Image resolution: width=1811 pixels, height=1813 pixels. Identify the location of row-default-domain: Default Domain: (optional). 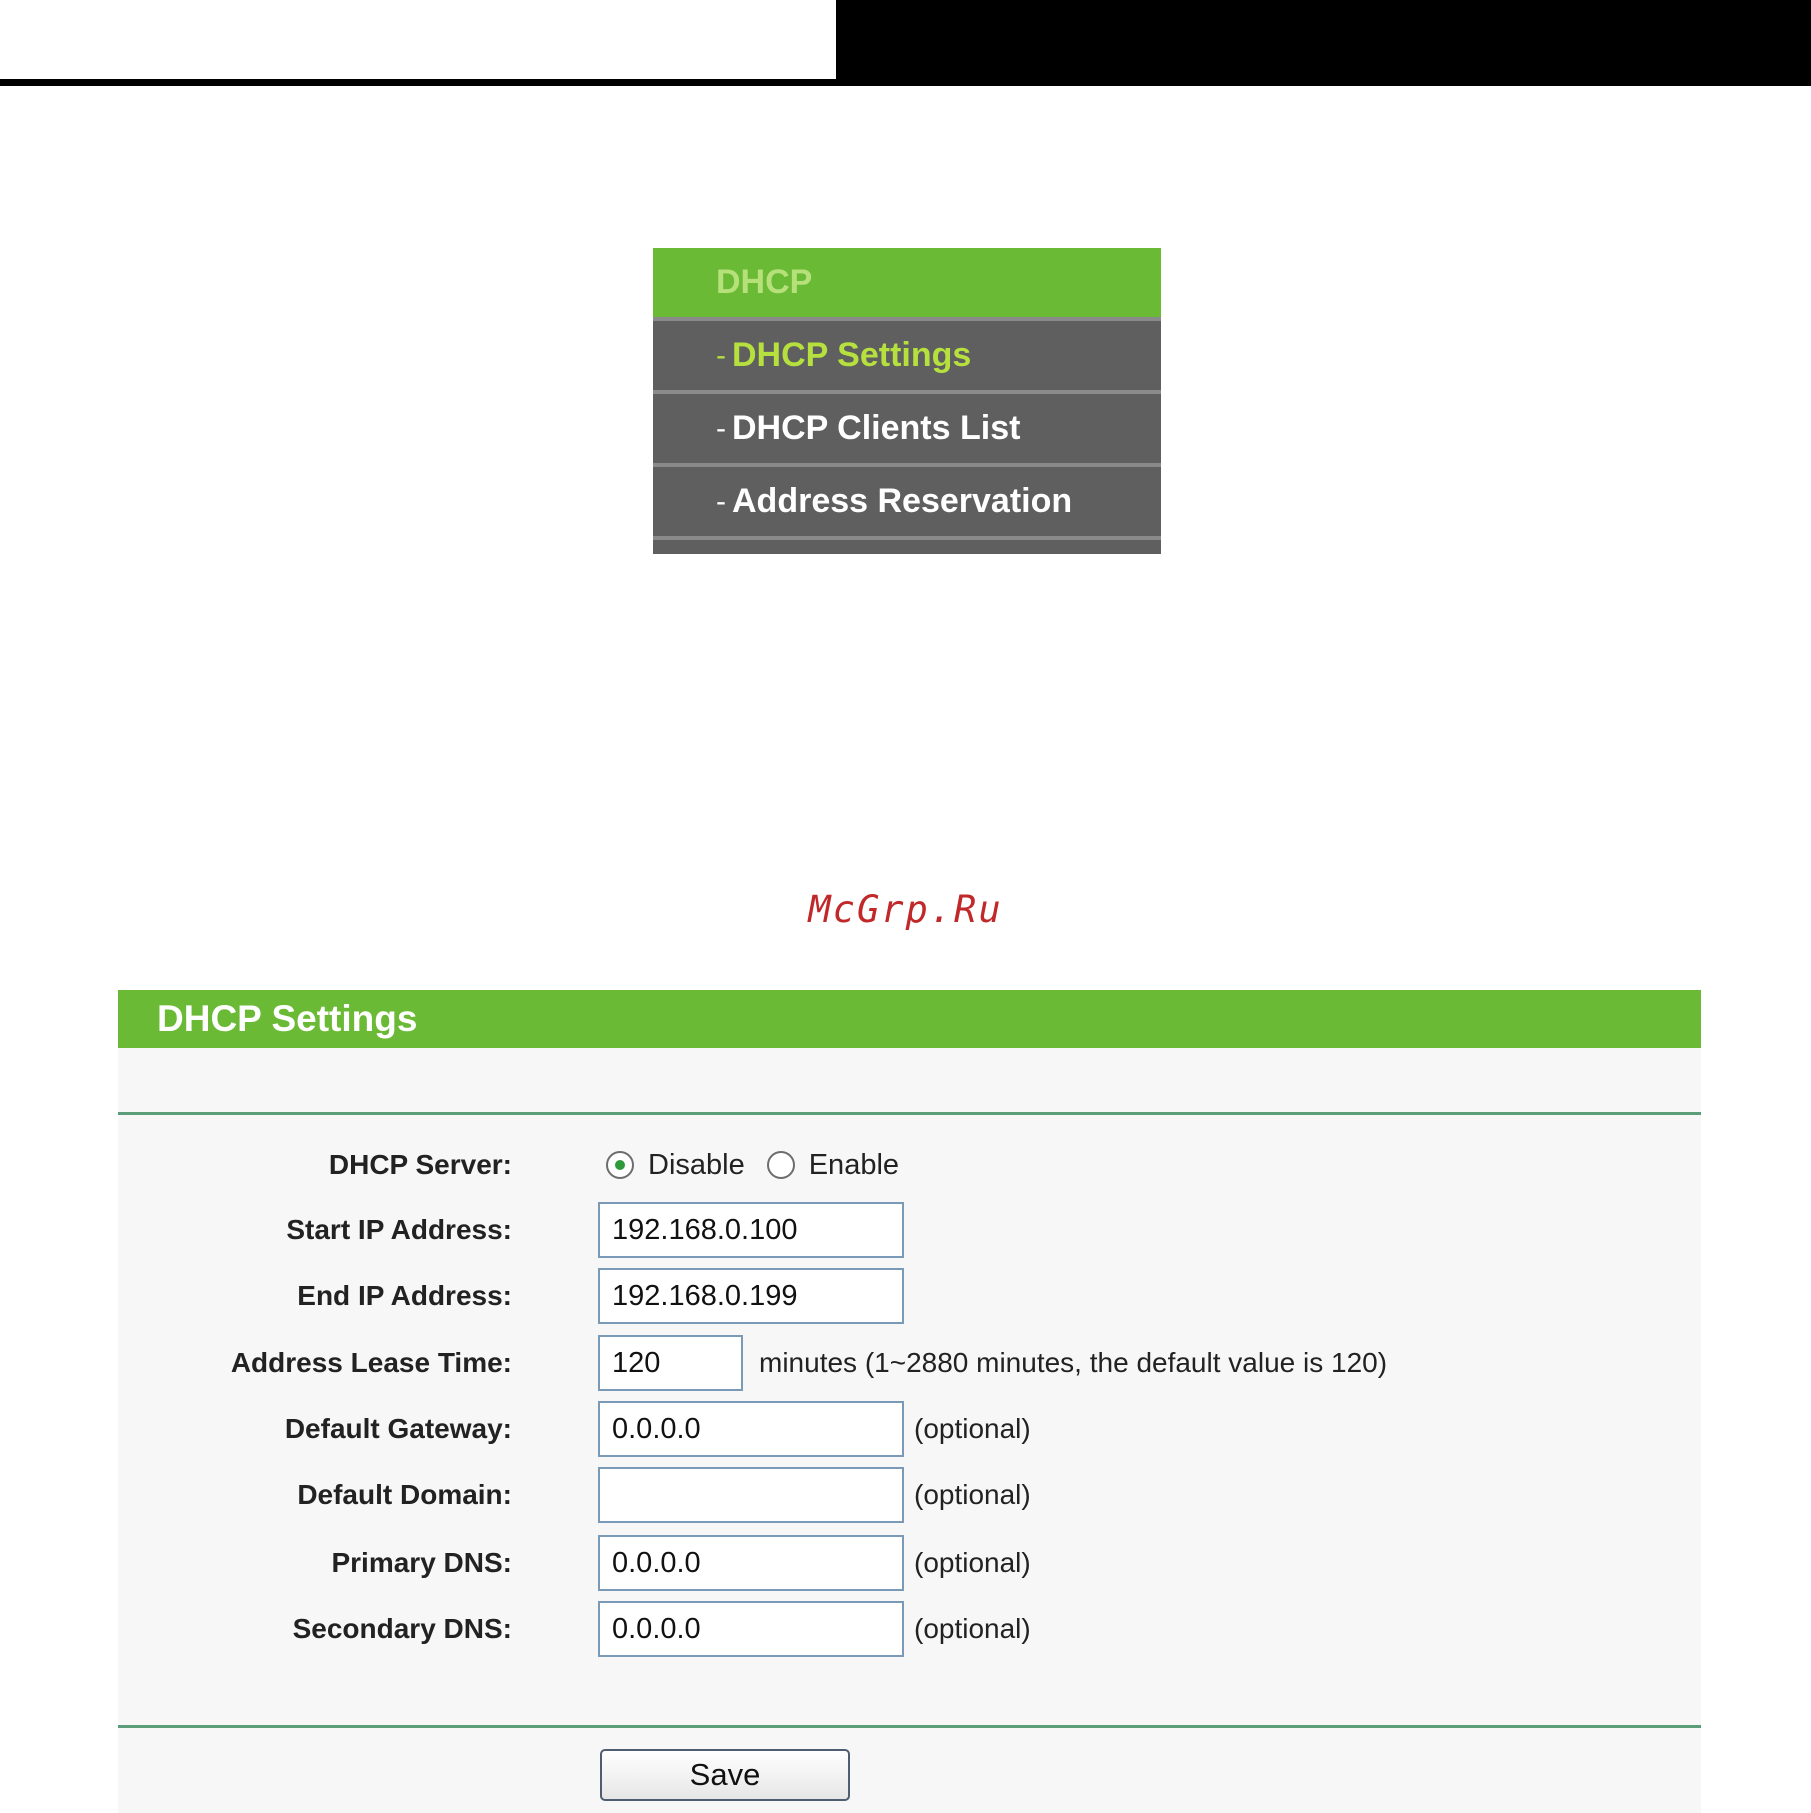
(909, 1495).